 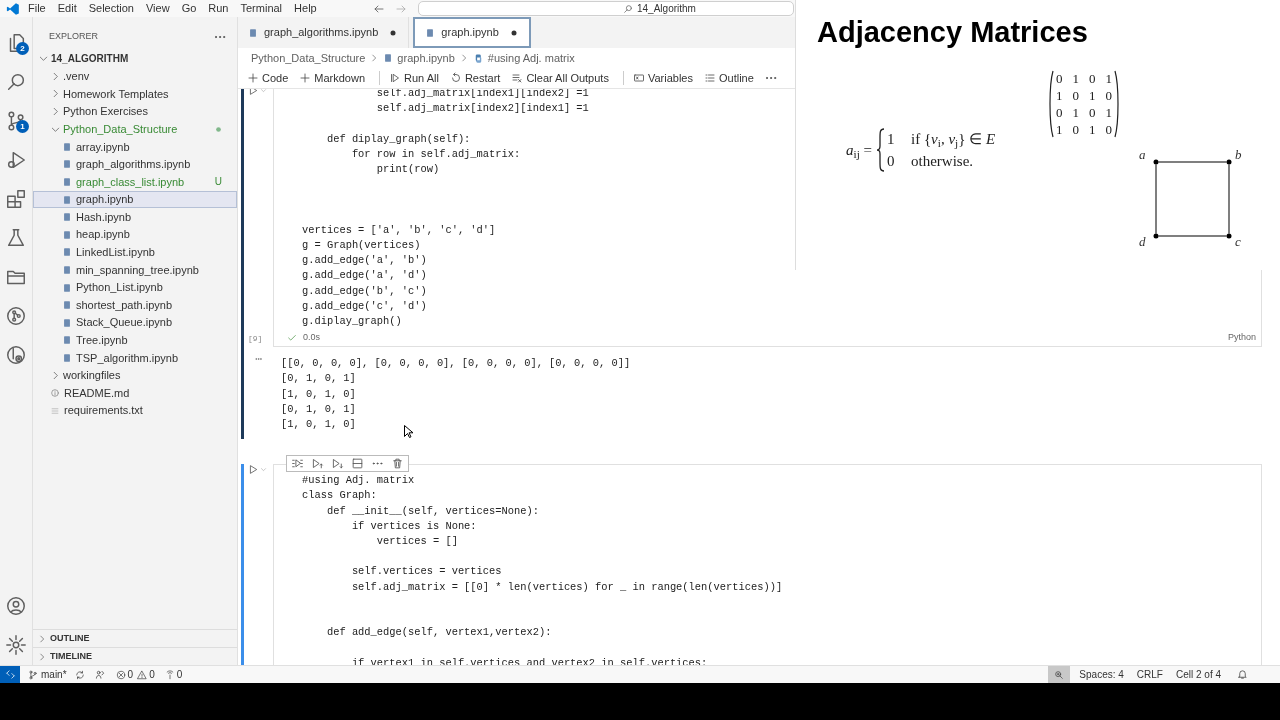 I want to click on problems-button: 0 0, so click(x=135, y=674).